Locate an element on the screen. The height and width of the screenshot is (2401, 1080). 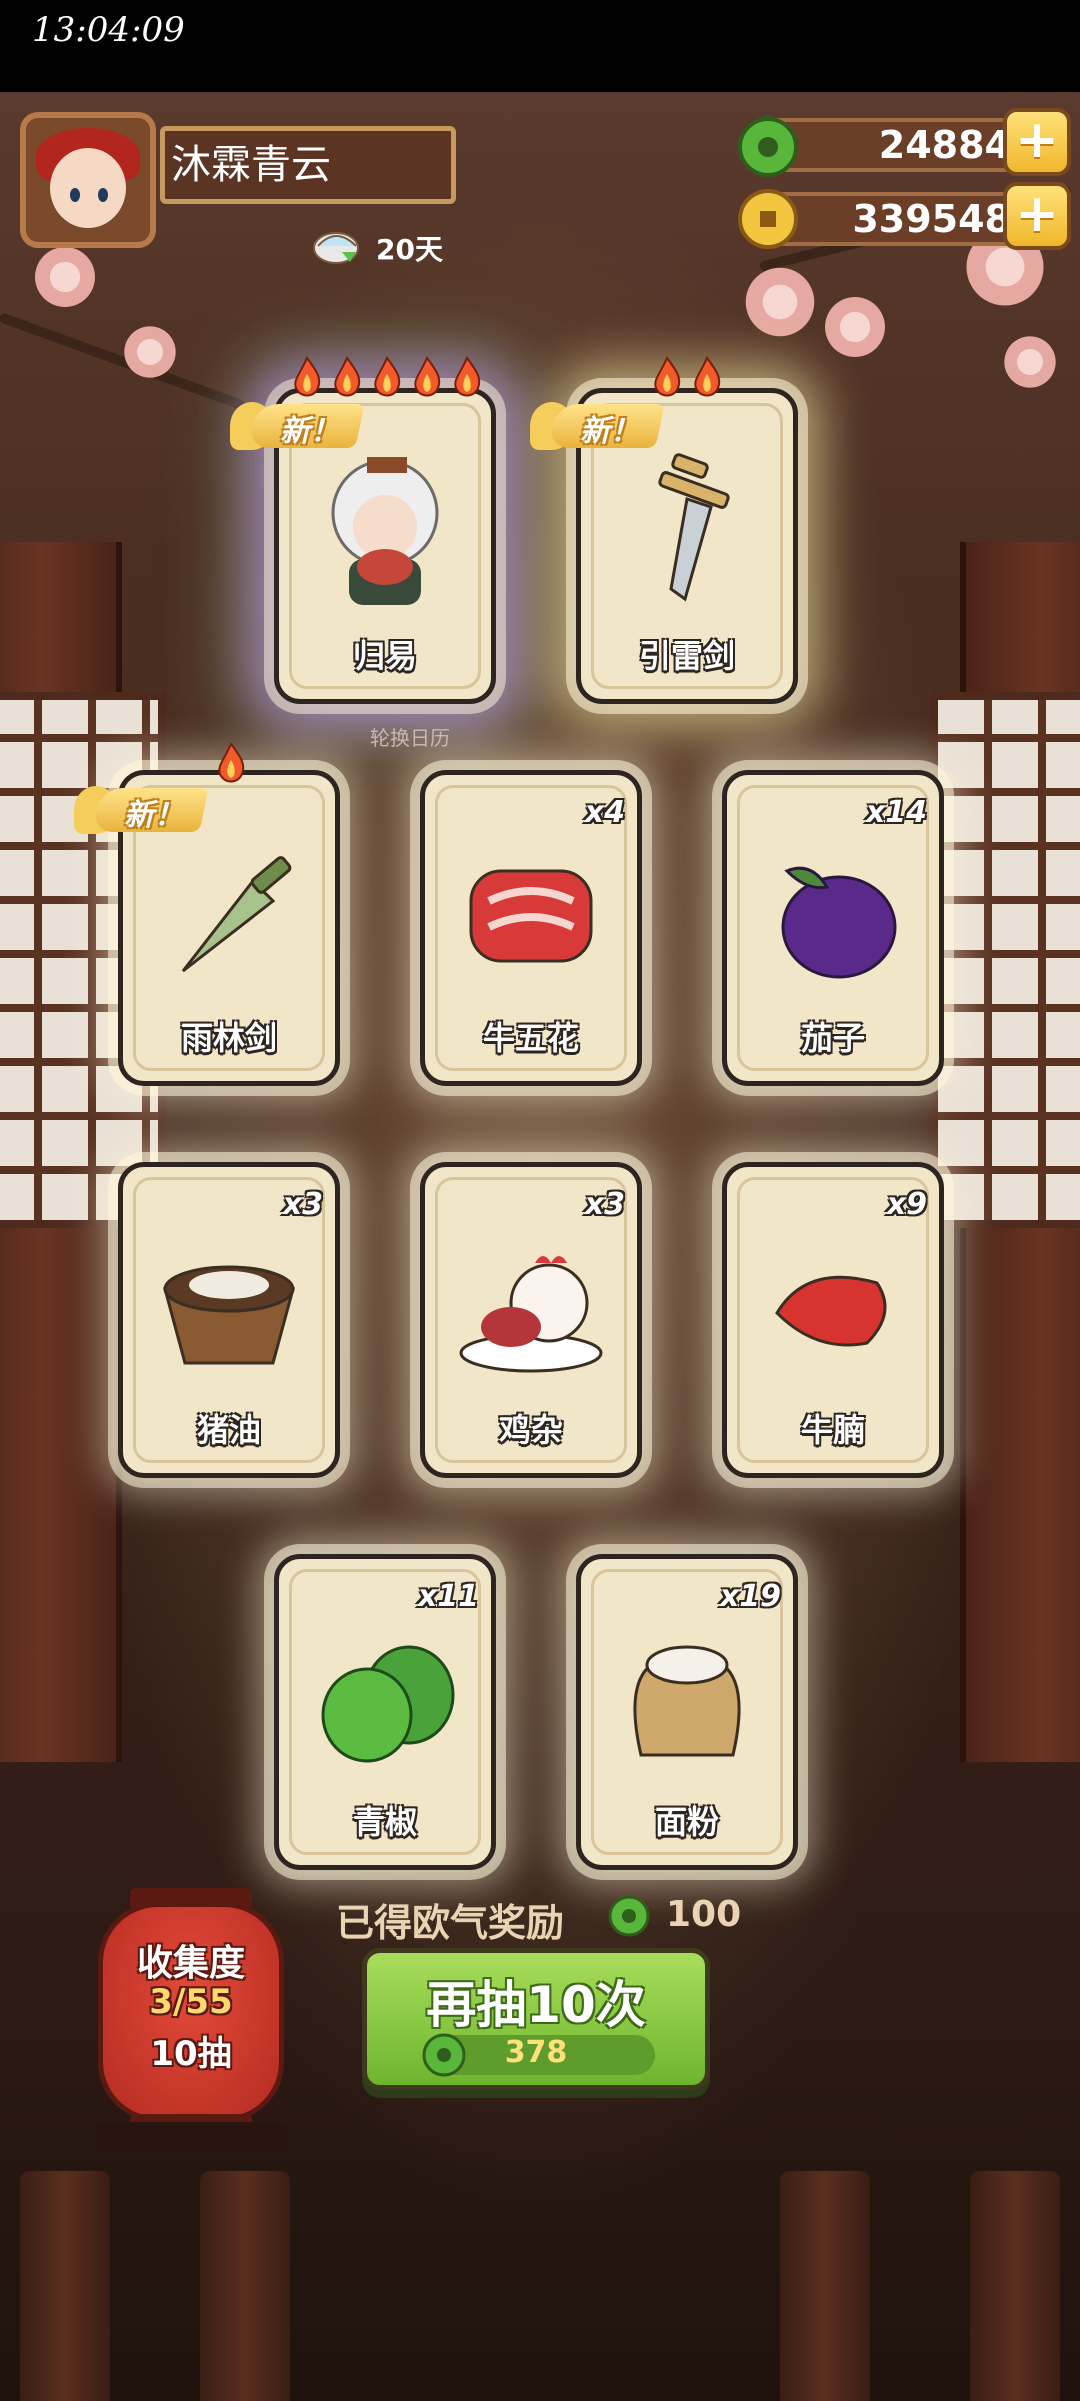
status-bar: 13:04:09 is located at coordinates (540, 46).